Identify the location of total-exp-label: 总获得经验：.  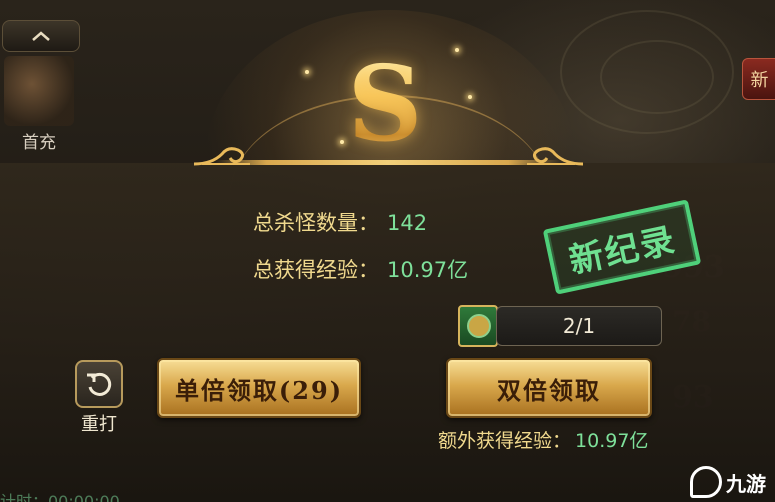
(316, 270).